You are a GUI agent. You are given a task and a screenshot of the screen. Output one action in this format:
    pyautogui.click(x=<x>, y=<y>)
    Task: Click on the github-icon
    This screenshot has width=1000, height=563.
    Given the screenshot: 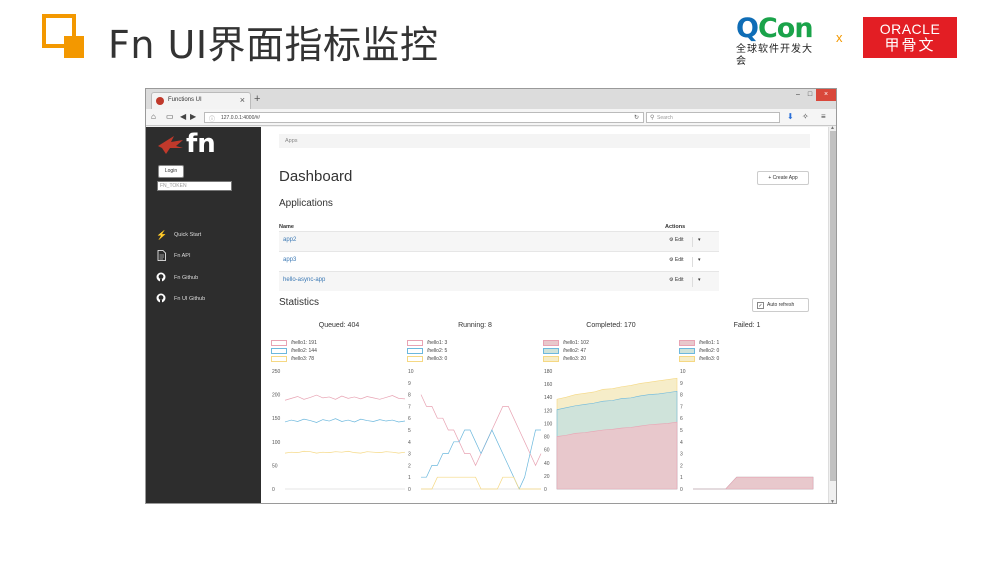 What is the action you would take?
    pyautogui.click(x=161, y=278)
    